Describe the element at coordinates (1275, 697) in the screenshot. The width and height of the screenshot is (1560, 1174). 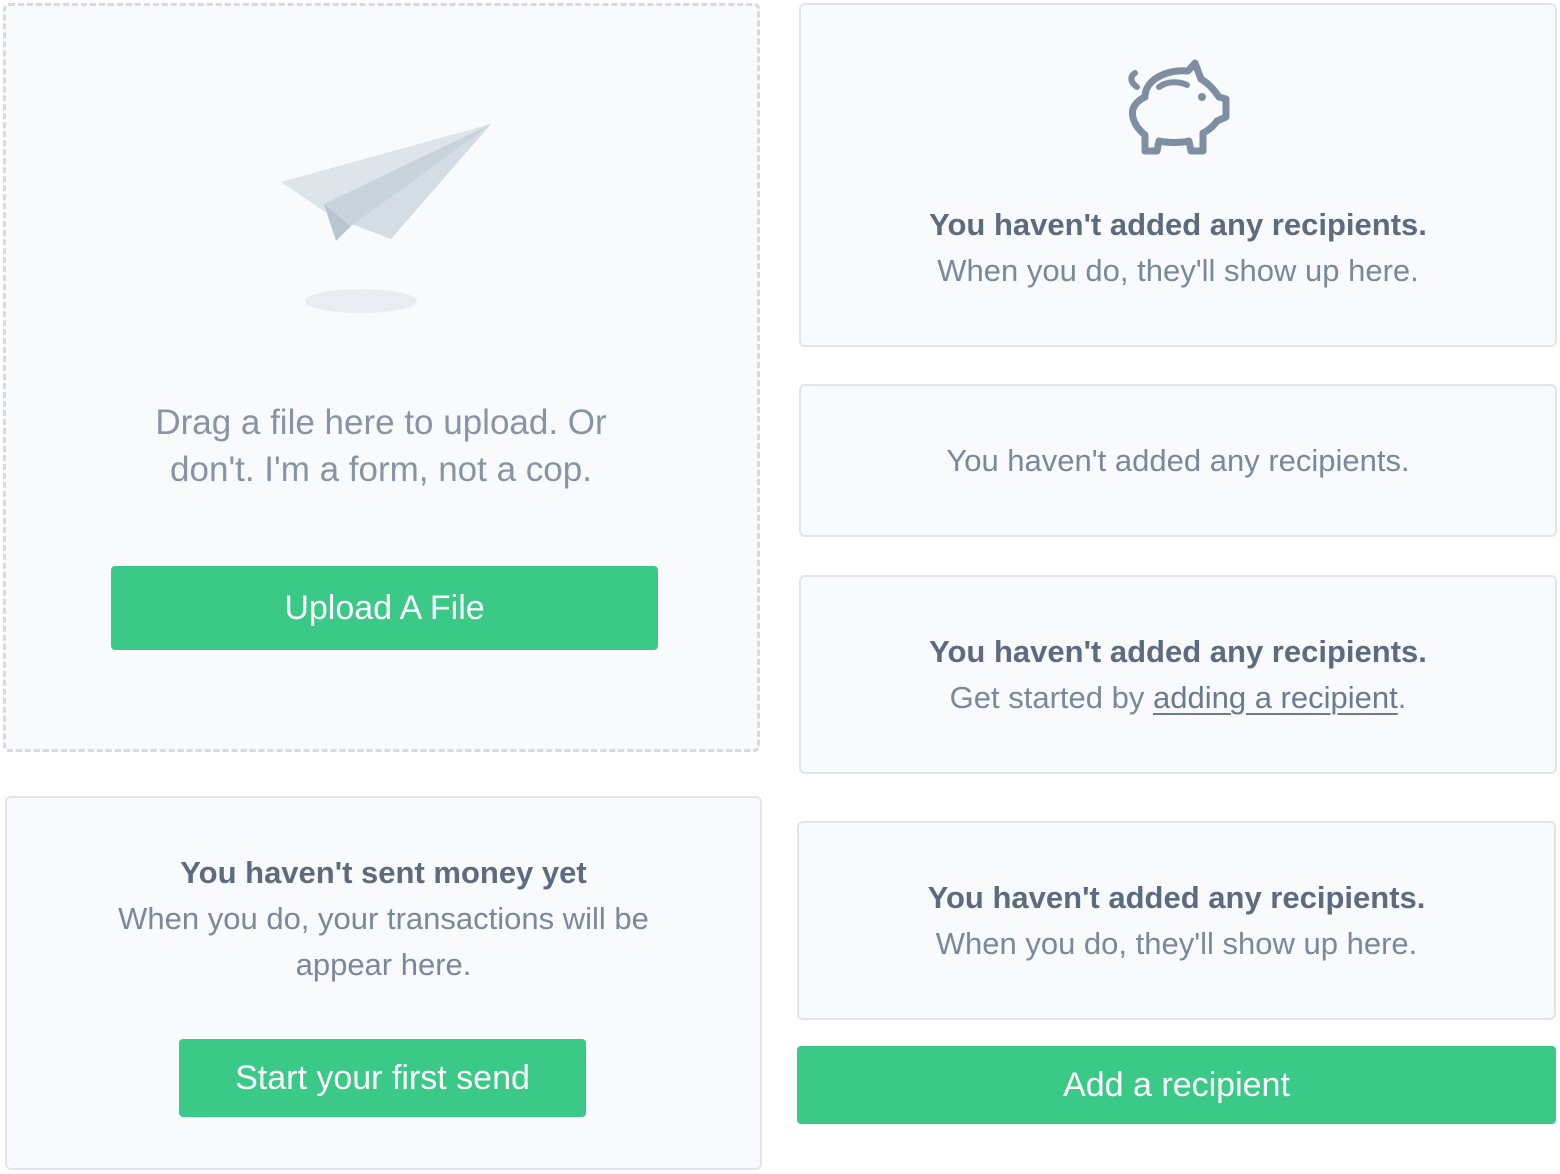
I see `add-recipient-link: adding a recipient` at that location.